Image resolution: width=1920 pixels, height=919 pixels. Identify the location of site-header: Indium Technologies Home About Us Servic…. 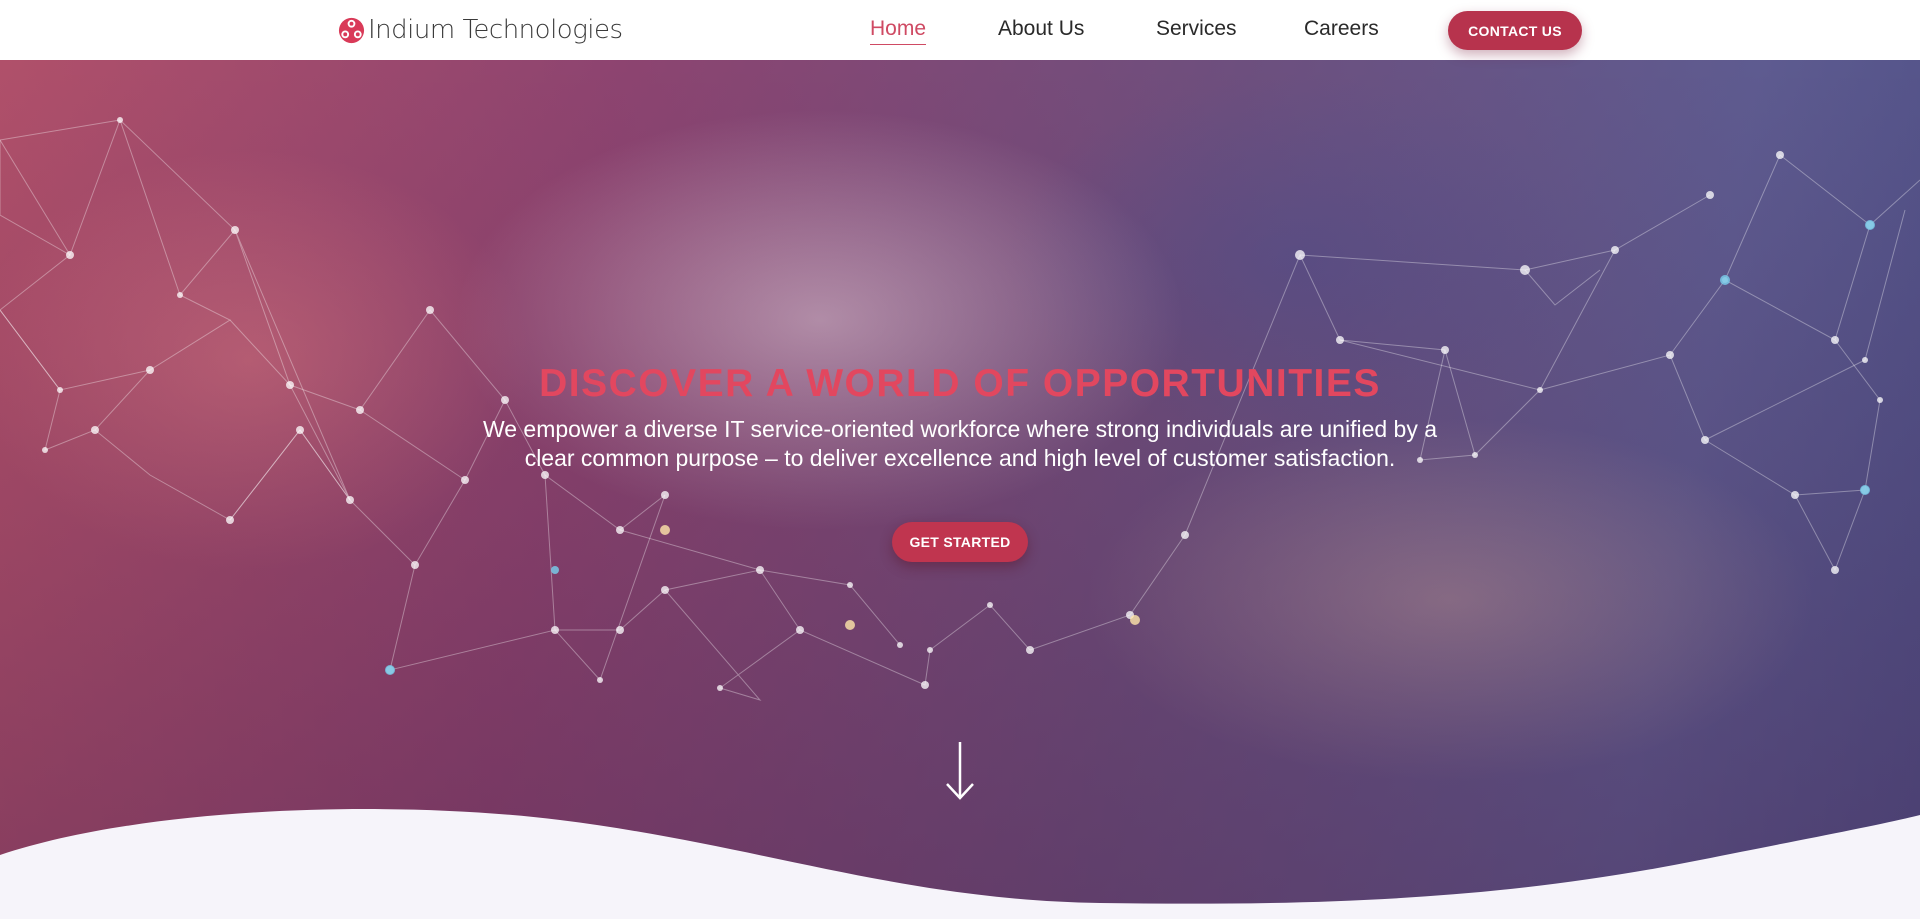
(960, 30).